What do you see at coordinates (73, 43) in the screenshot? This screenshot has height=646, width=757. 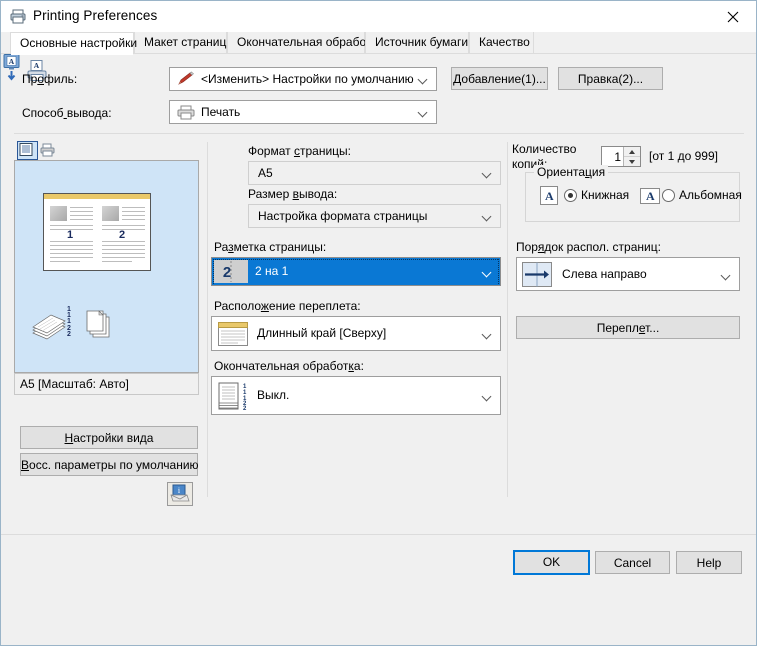 I see `tab-main-settings: Основные настройки` at bounding box center [73, 43].